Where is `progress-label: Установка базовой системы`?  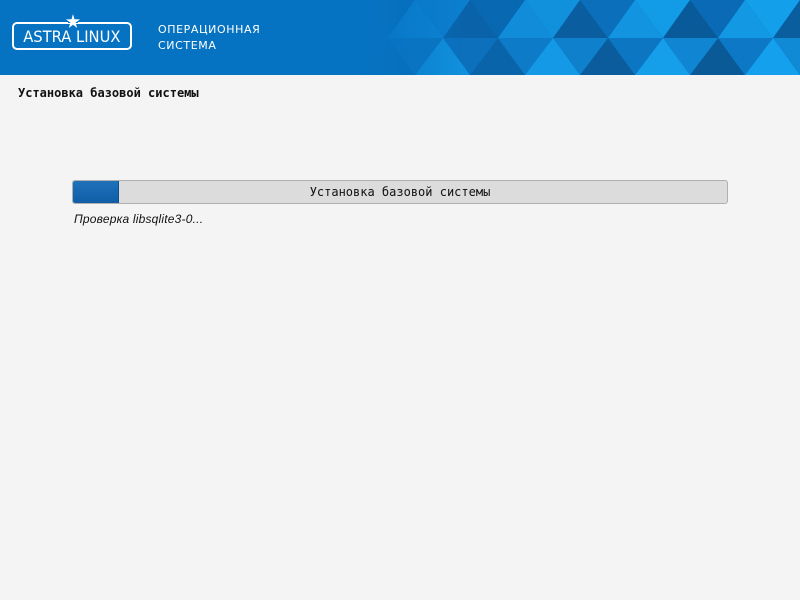 progress-label: Установка базовой системы is located at coordinates (400, 192).